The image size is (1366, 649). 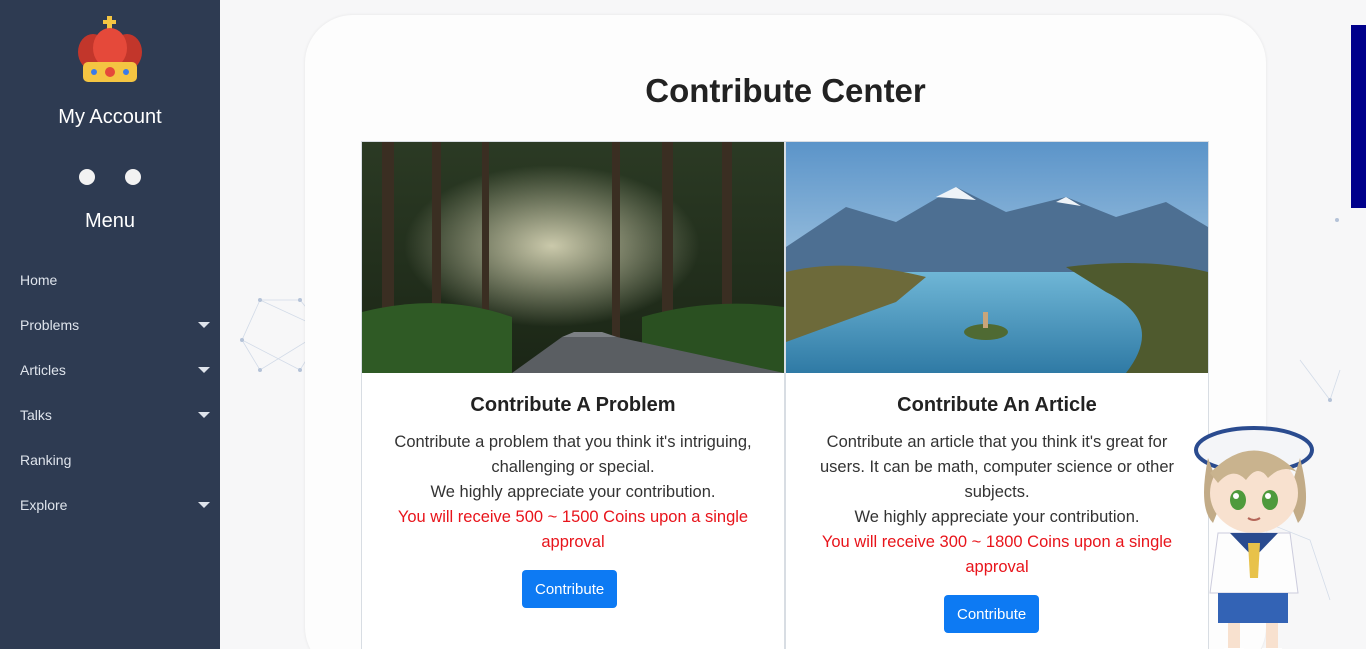 What do you see at coordinates (110, 504) in the screenshot?
I see `sidebar-item-explore: Explore` at bounding box center [110, 504].